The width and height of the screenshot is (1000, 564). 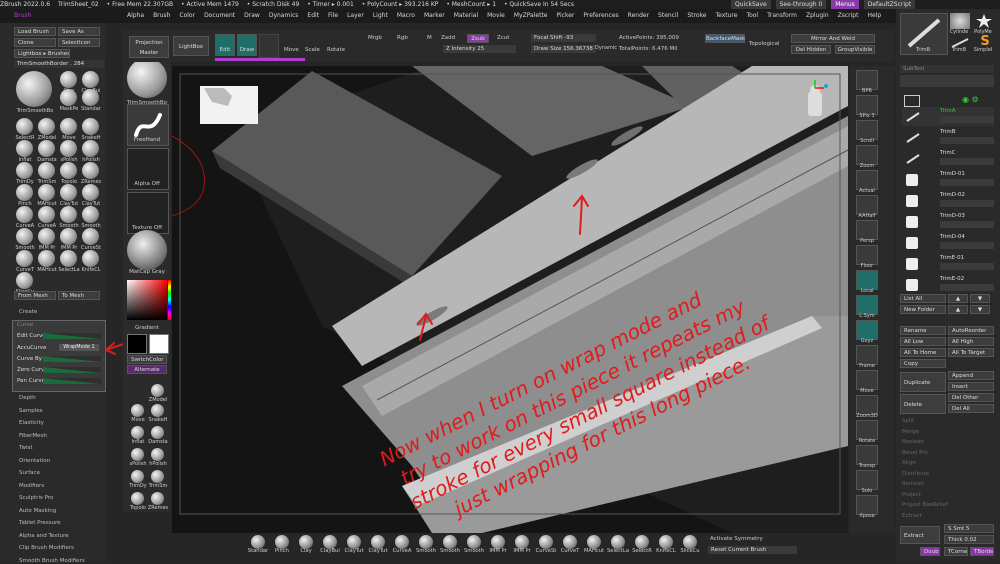 I want to click on draw-size-slider: Draw Size 156.36738, so click(x=563, y=49).